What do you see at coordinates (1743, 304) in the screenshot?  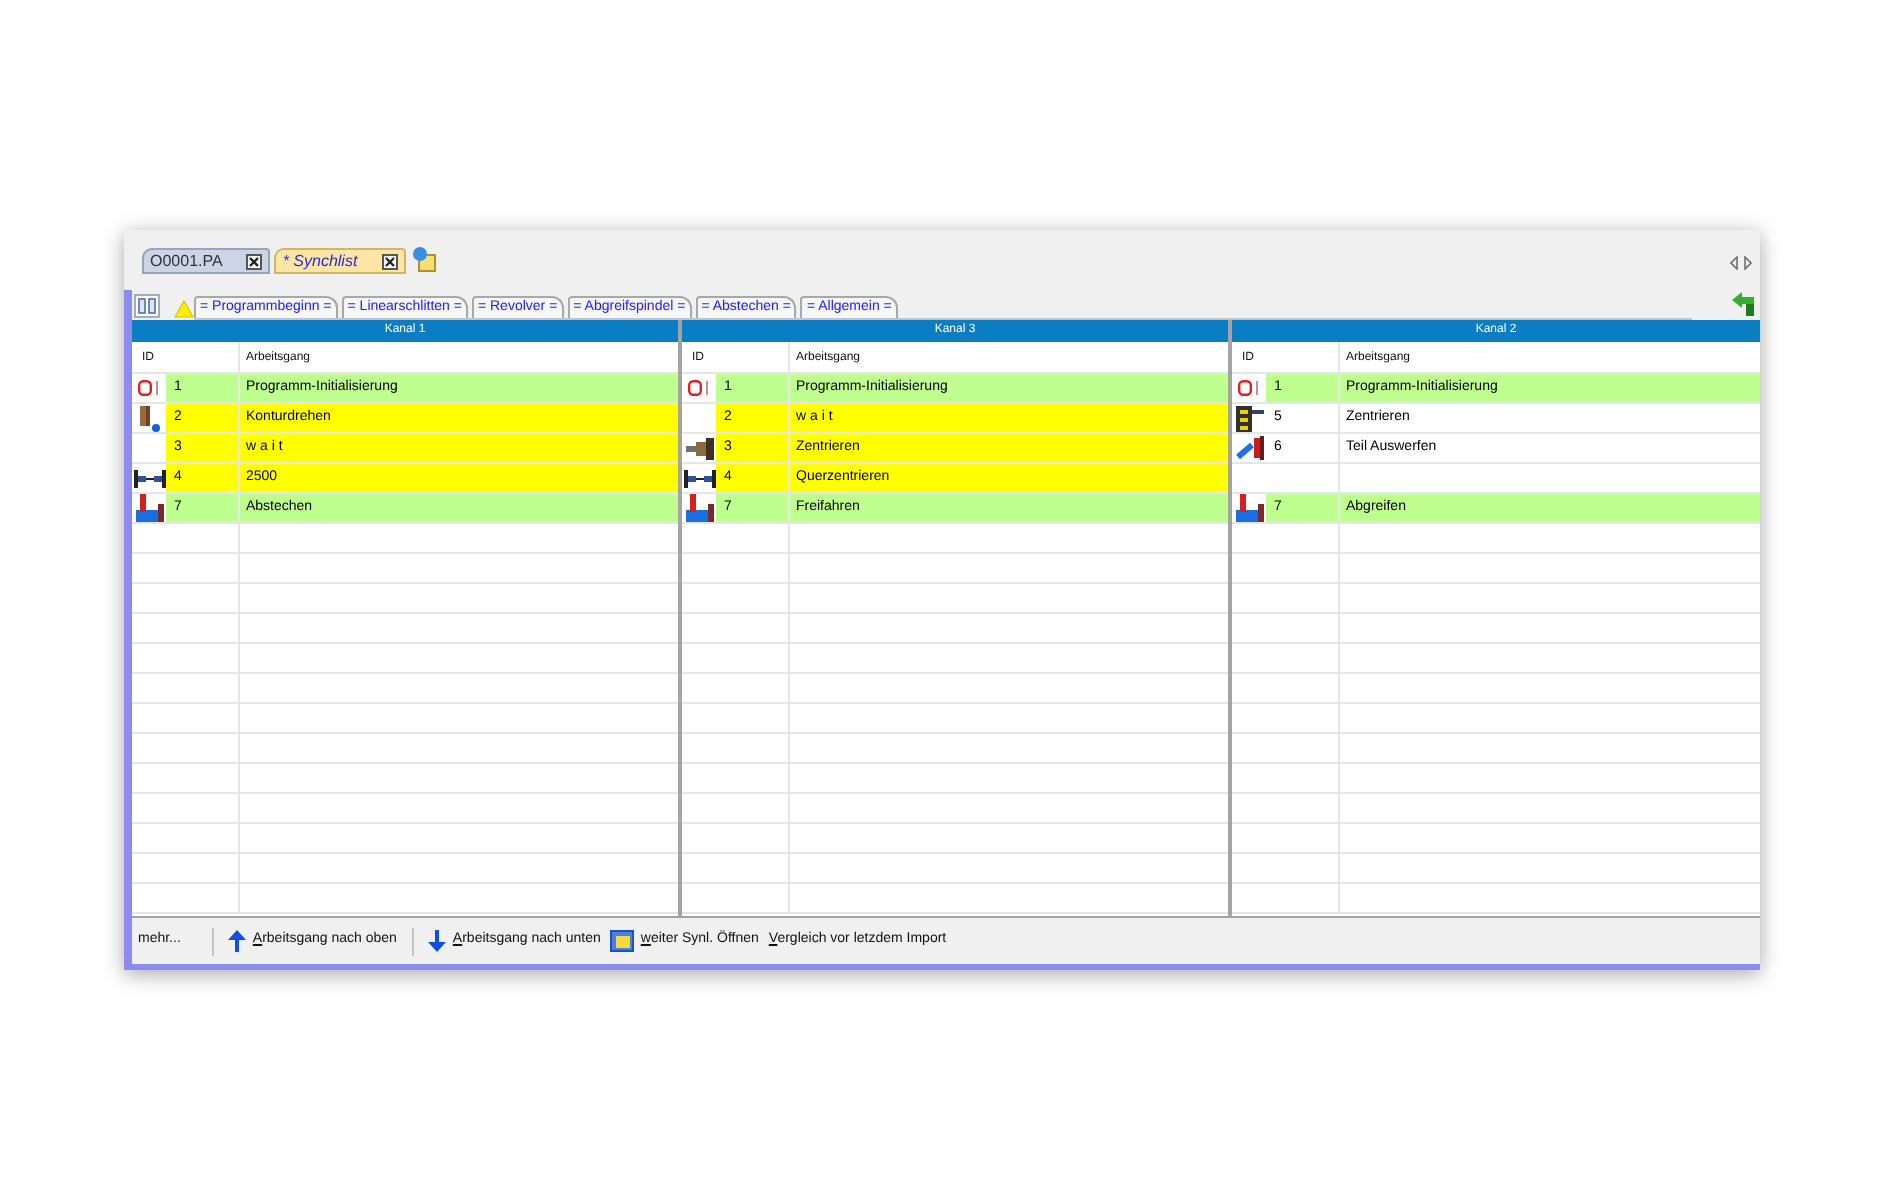 I see `arrow-icon` at bounding box center [1743, 304].